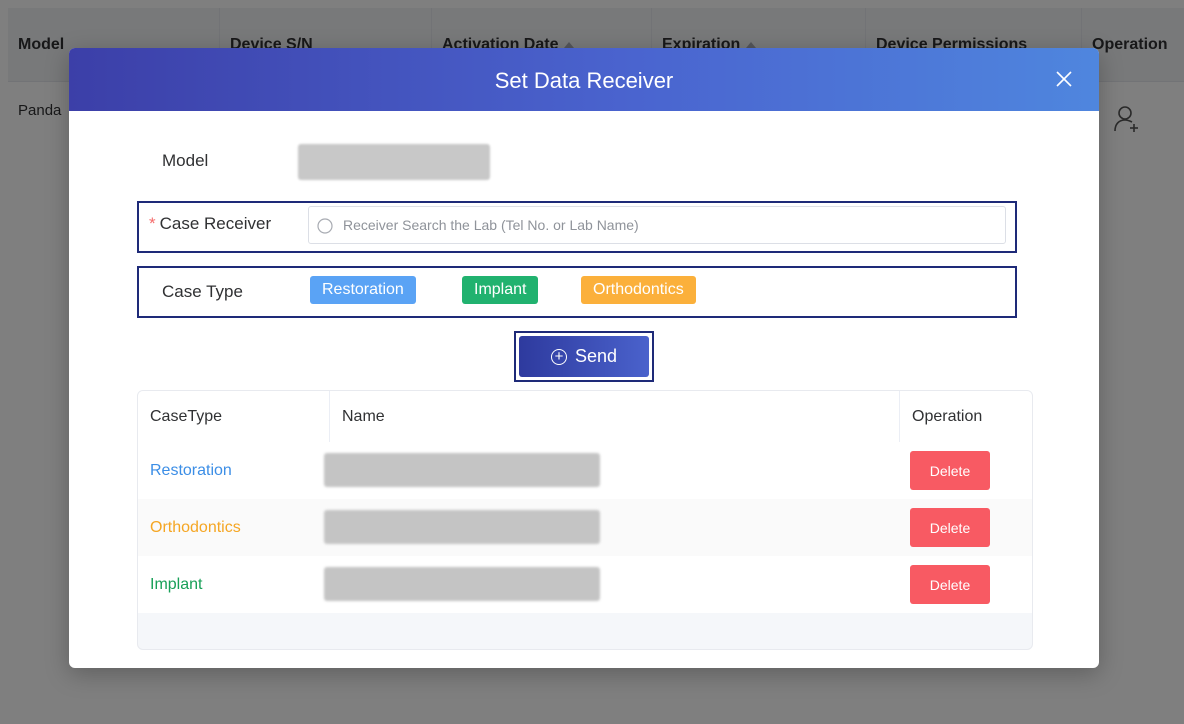  Describe the element at coordinates (947, 416) in the screenshot. I see `header-operation: Operation` at that location.